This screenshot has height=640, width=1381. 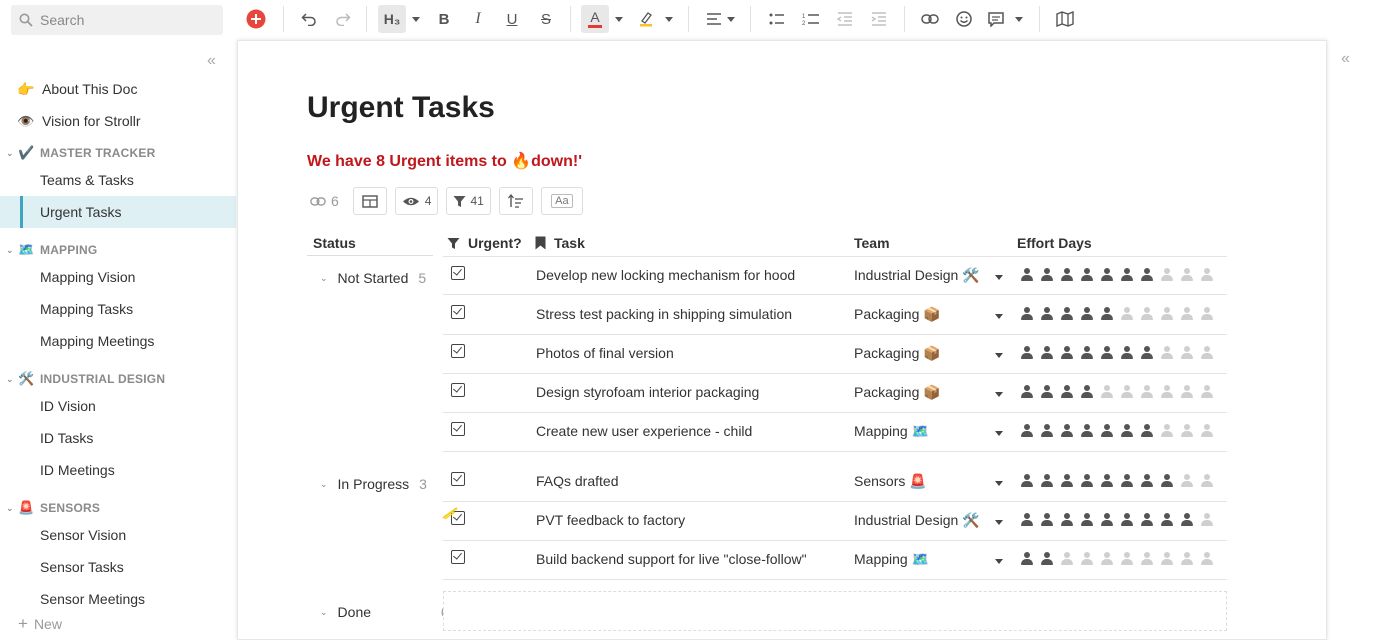 What do you see at coordinates (595, 19) in the screenshot?
I see `text-color-button: A` at bounding box center [595, 19].